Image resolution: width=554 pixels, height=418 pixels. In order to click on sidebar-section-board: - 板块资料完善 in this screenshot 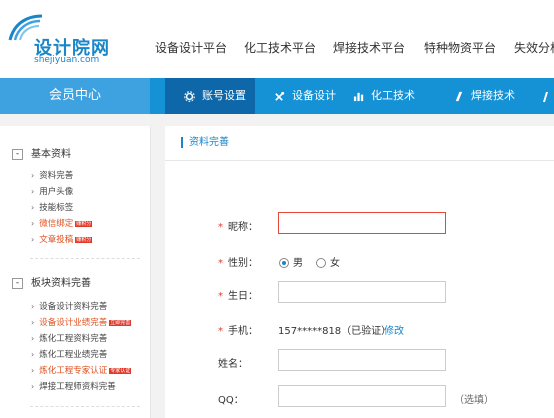, I will do `click(51, 281)`.